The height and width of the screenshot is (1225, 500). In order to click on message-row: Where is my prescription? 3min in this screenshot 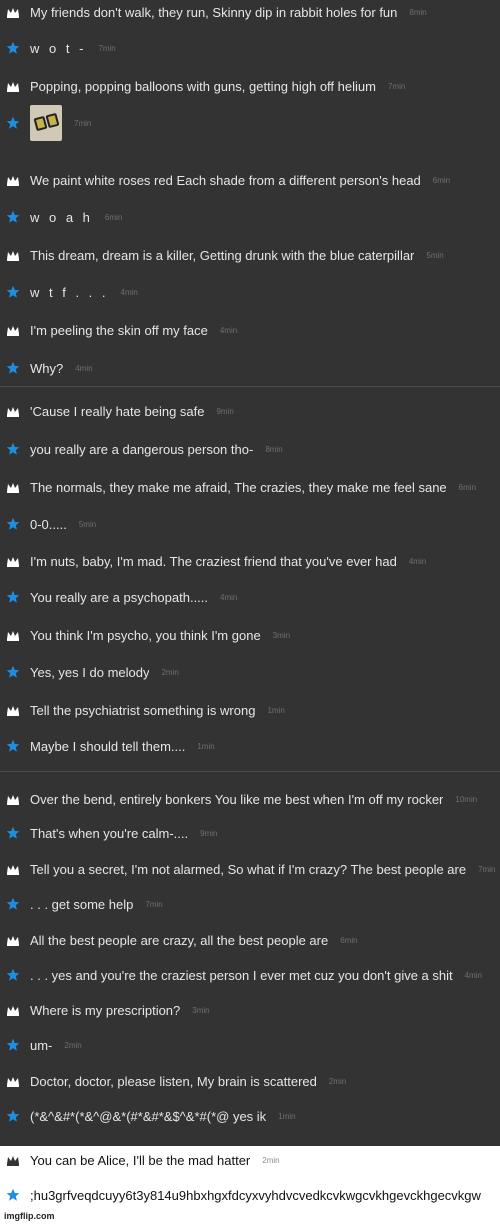, I will do `click(250, 1010)`.